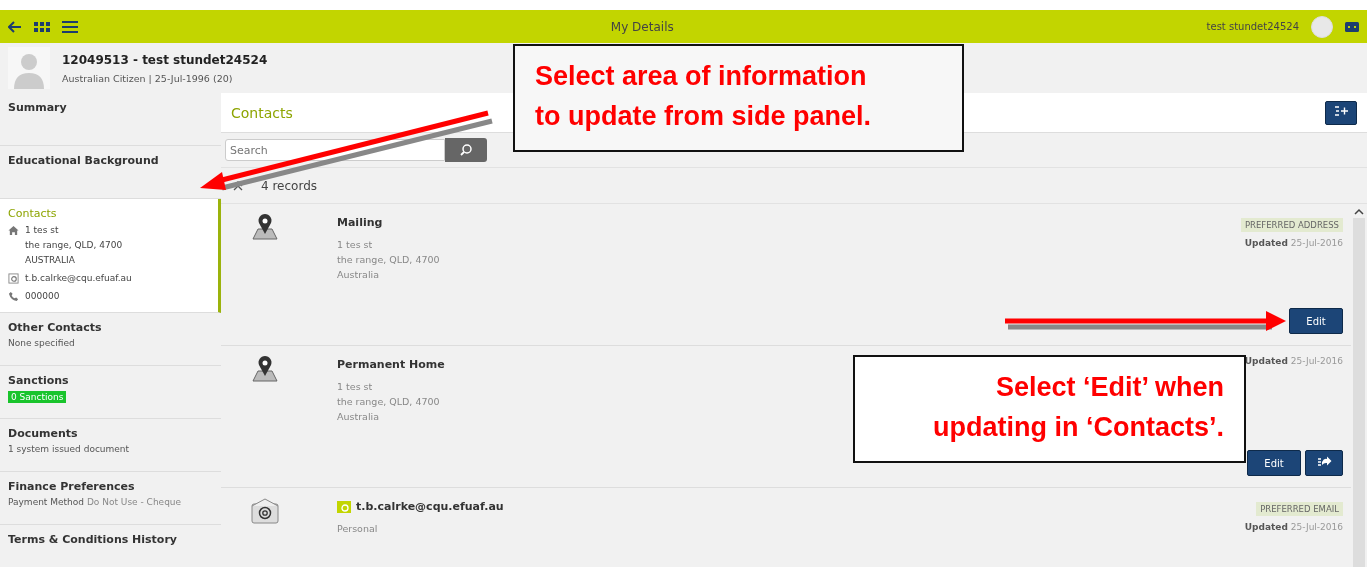  What do you see at coordinates (357, 529) in the screenshot?
I see `record-details: Personal` at bounding box center [357, 529].